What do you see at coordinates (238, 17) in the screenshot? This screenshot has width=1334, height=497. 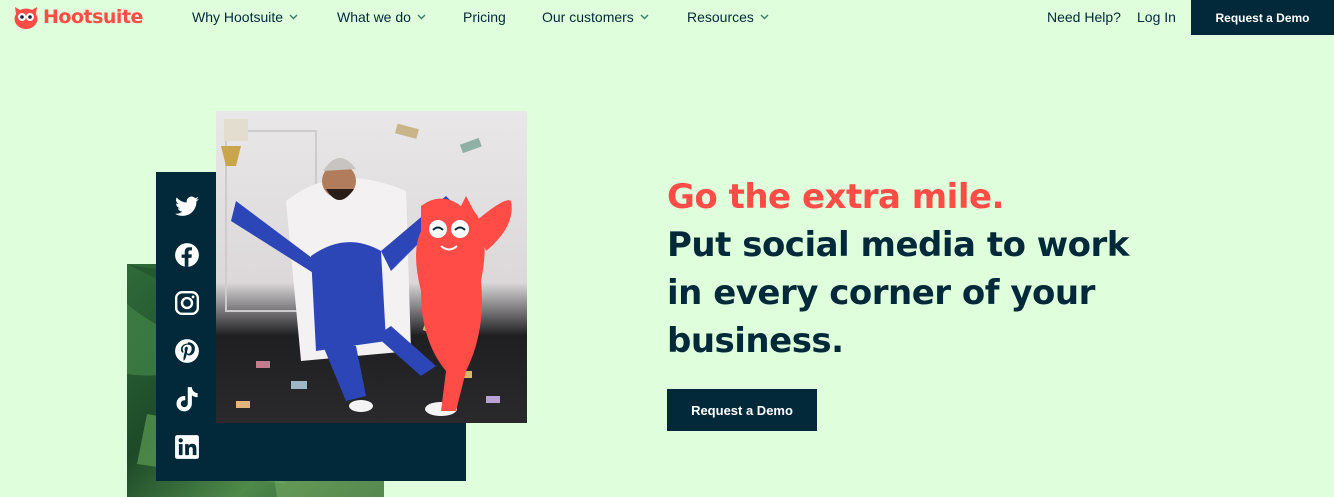 I see `nav-label: Why Hootsuite` at bounding box center [238, 17].